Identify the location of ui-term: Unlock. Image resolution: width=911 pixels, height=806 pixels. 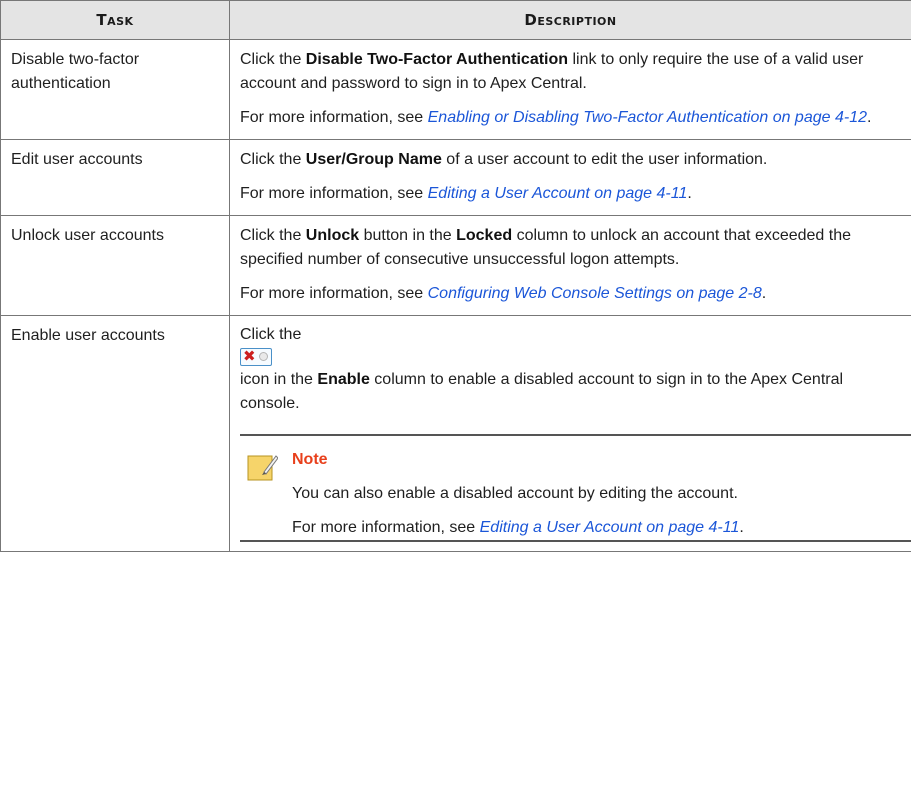
(332, 235).